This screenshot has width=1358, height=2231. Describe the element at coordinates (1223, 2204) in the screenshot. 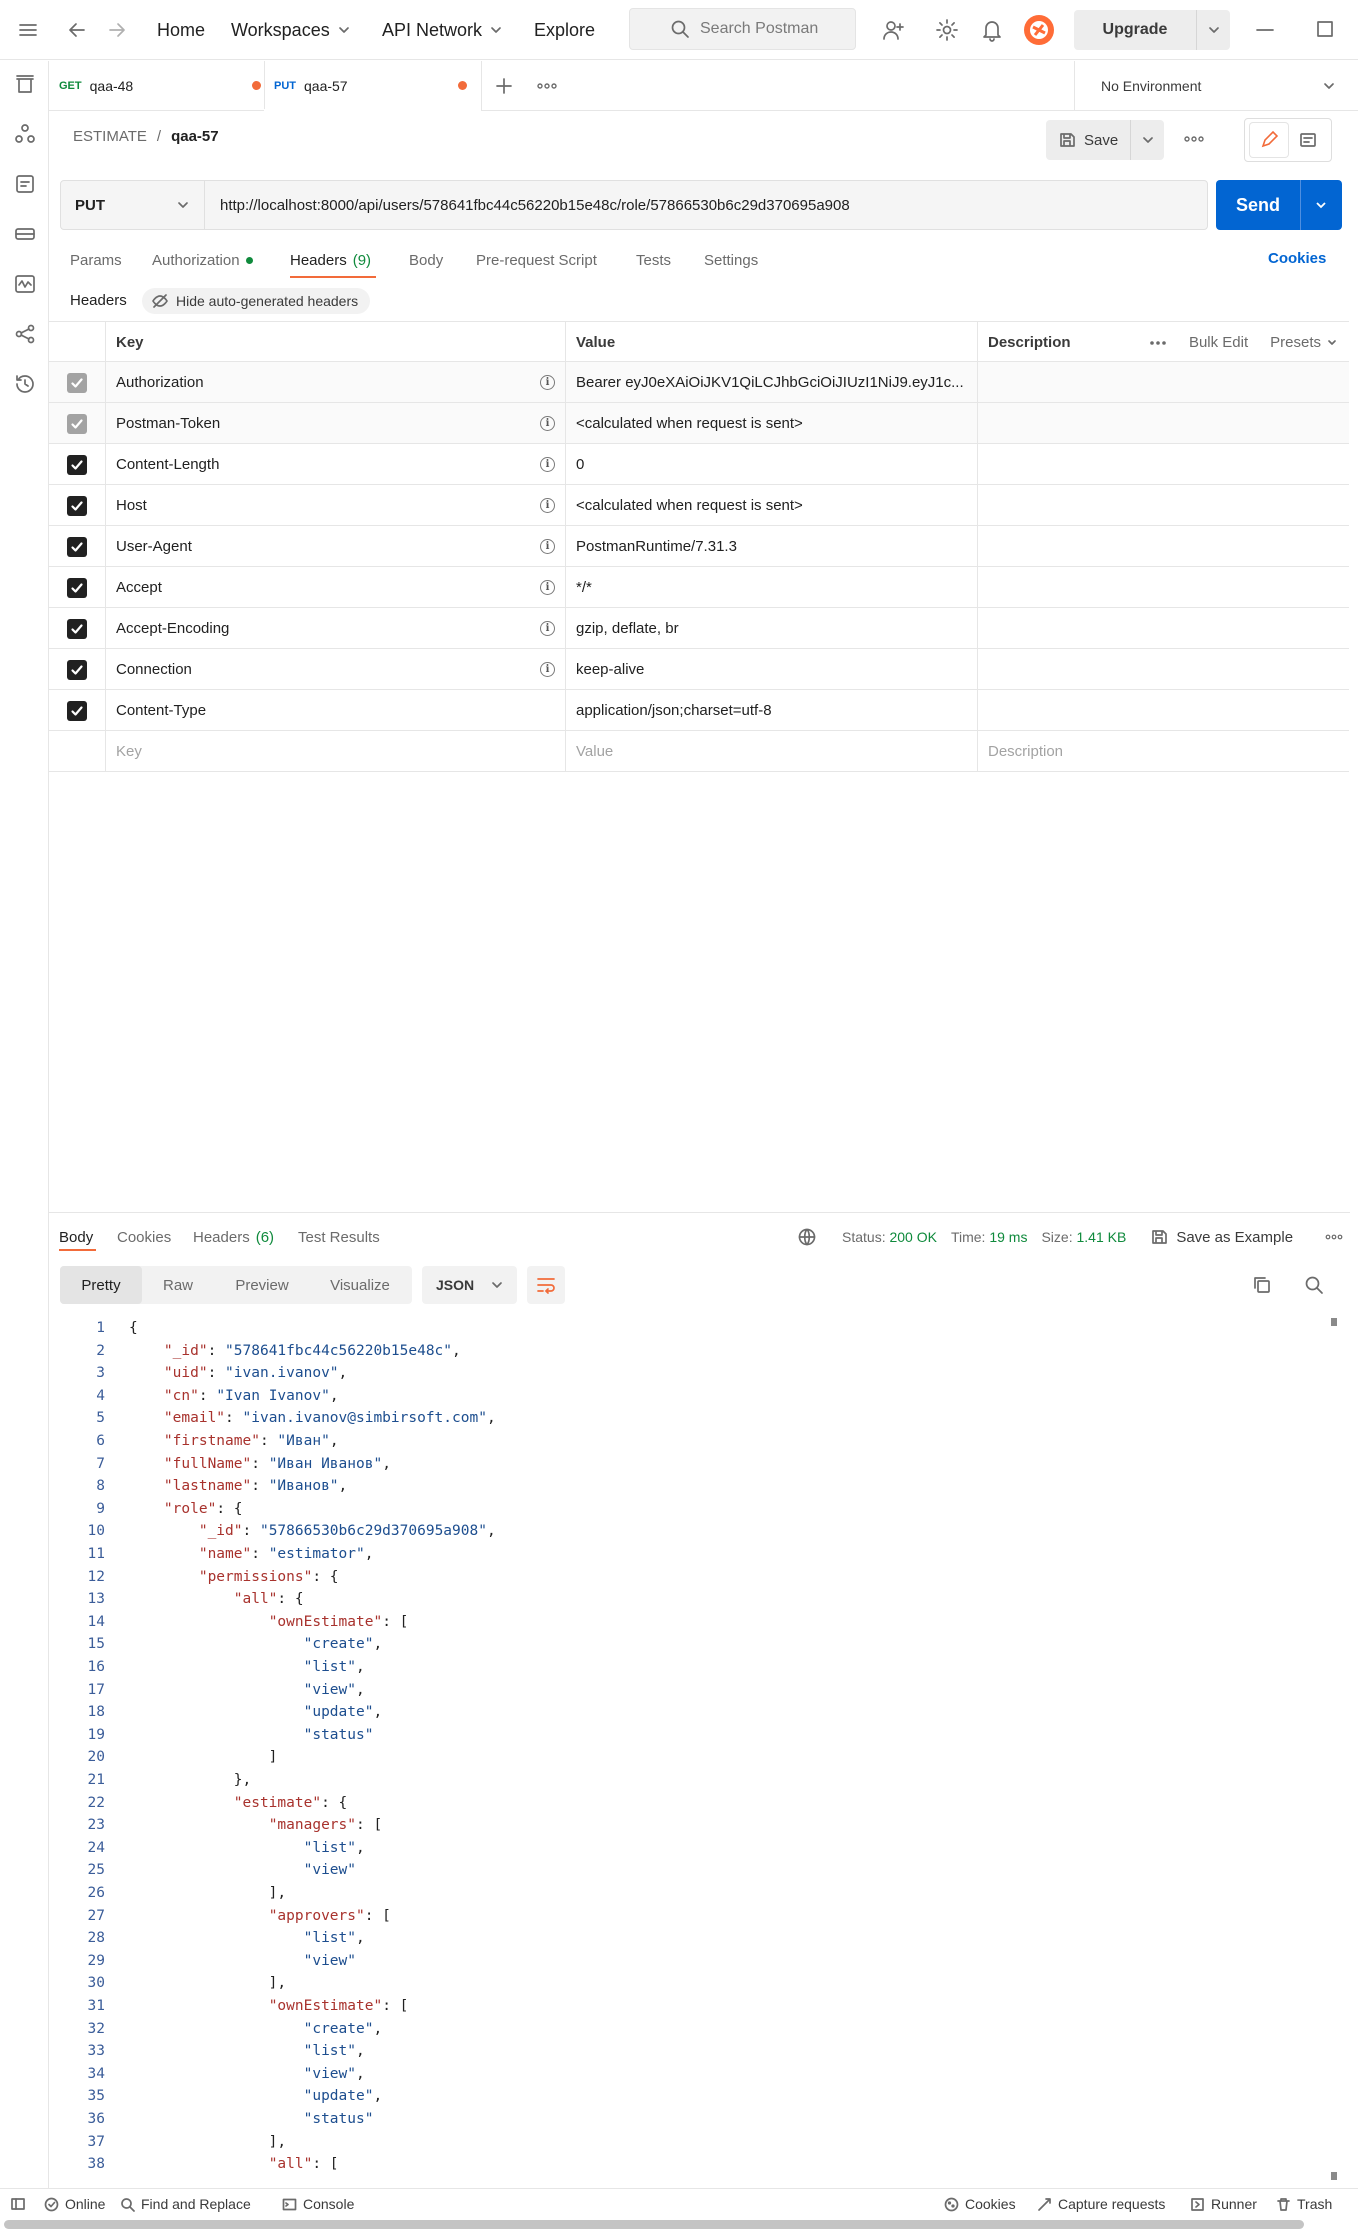

I see `runner-button: Runner` at that location.